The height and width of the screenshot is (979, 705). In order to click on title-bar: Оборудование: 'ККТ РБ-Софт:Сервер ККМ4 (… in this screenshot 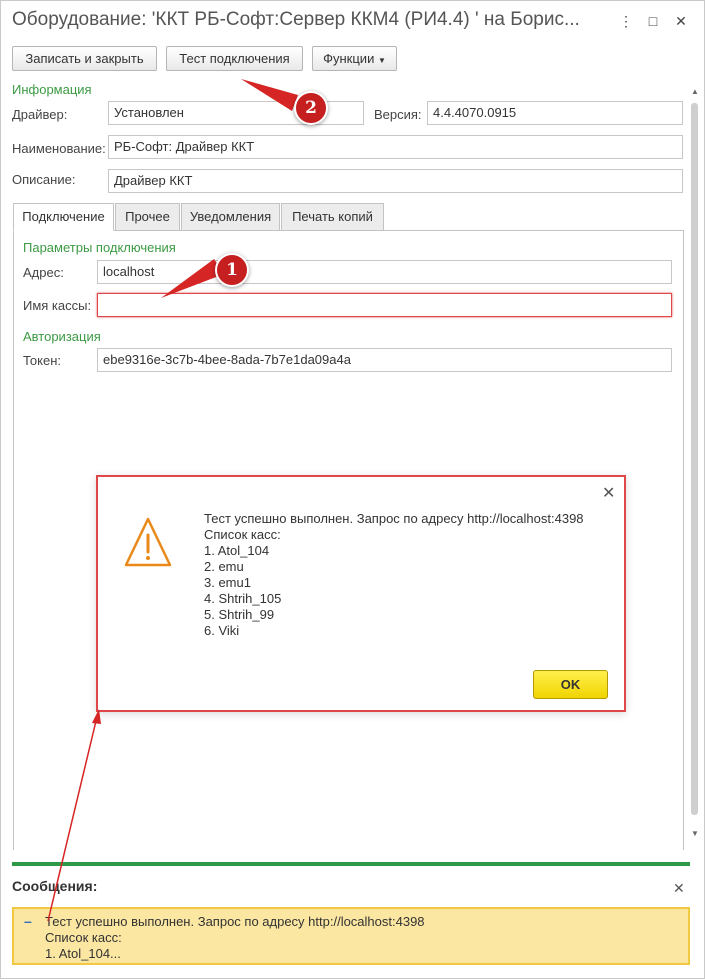, I will do `click(352, 21)`.